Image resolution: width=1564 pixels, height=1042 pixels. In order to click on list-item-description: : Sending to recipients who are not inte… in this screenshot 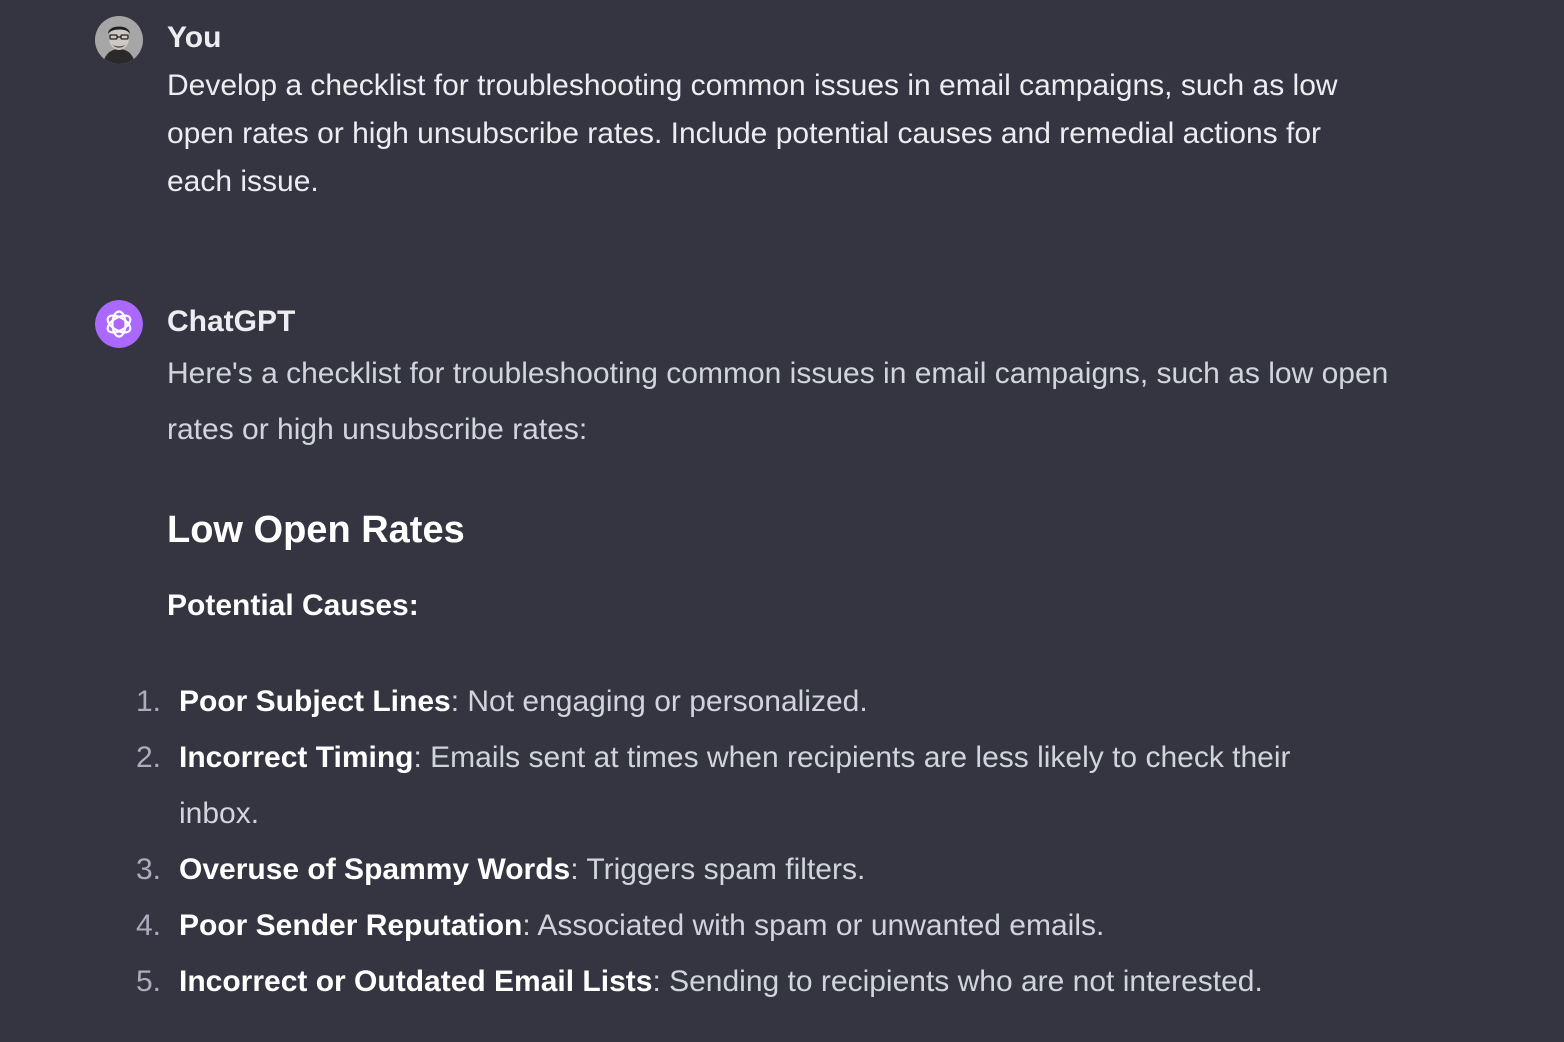, I will do `click(957, 981)`.